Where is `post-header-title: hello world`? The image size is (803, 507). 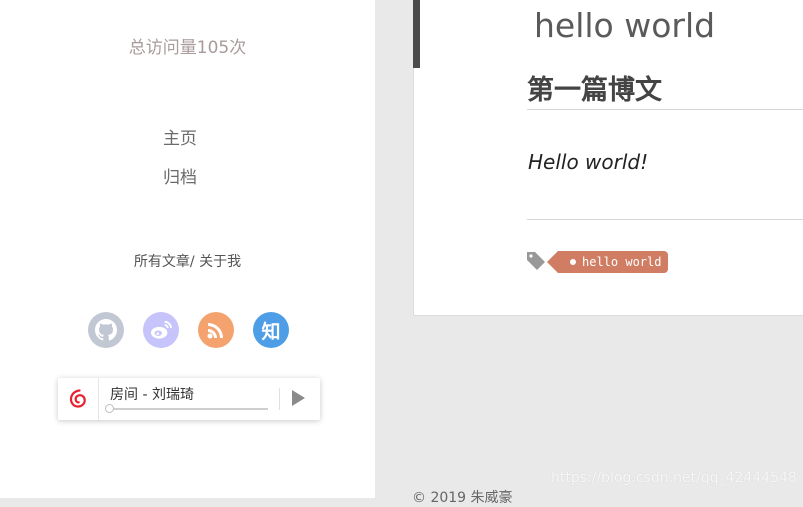 post-header-title: hello world is located at coordinates (624, 25).